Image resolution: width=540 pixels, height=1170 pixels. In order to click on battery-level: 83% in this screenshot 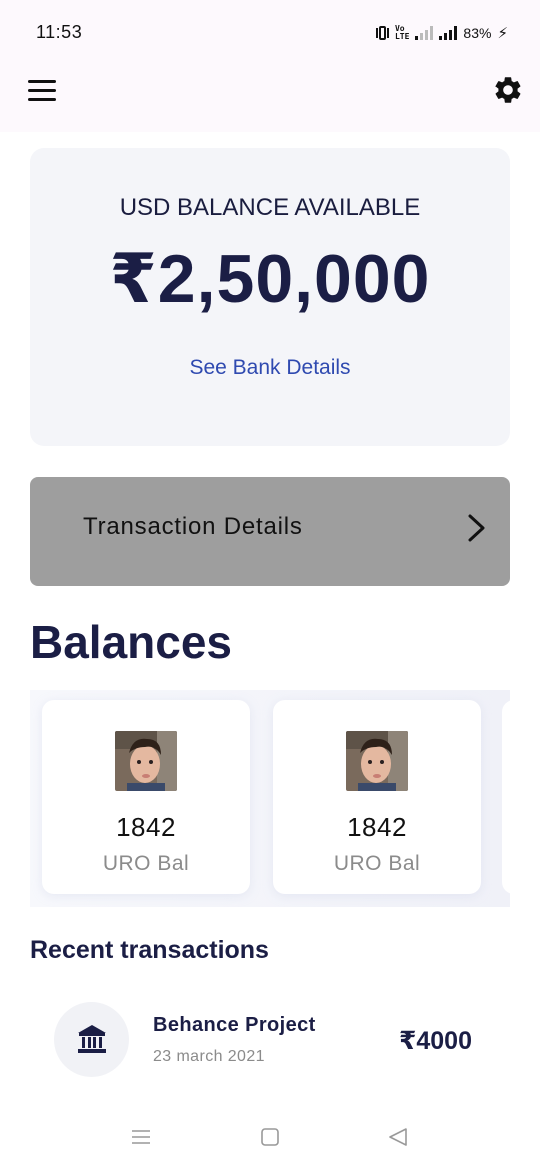, I will do `click(477, 33)`.